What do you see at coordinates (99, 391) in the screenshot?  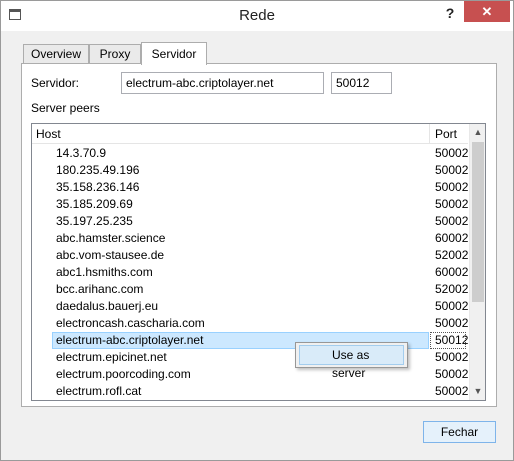 I see `peer-host: electrum.rofl.cat` at bounding box center [99, 391].